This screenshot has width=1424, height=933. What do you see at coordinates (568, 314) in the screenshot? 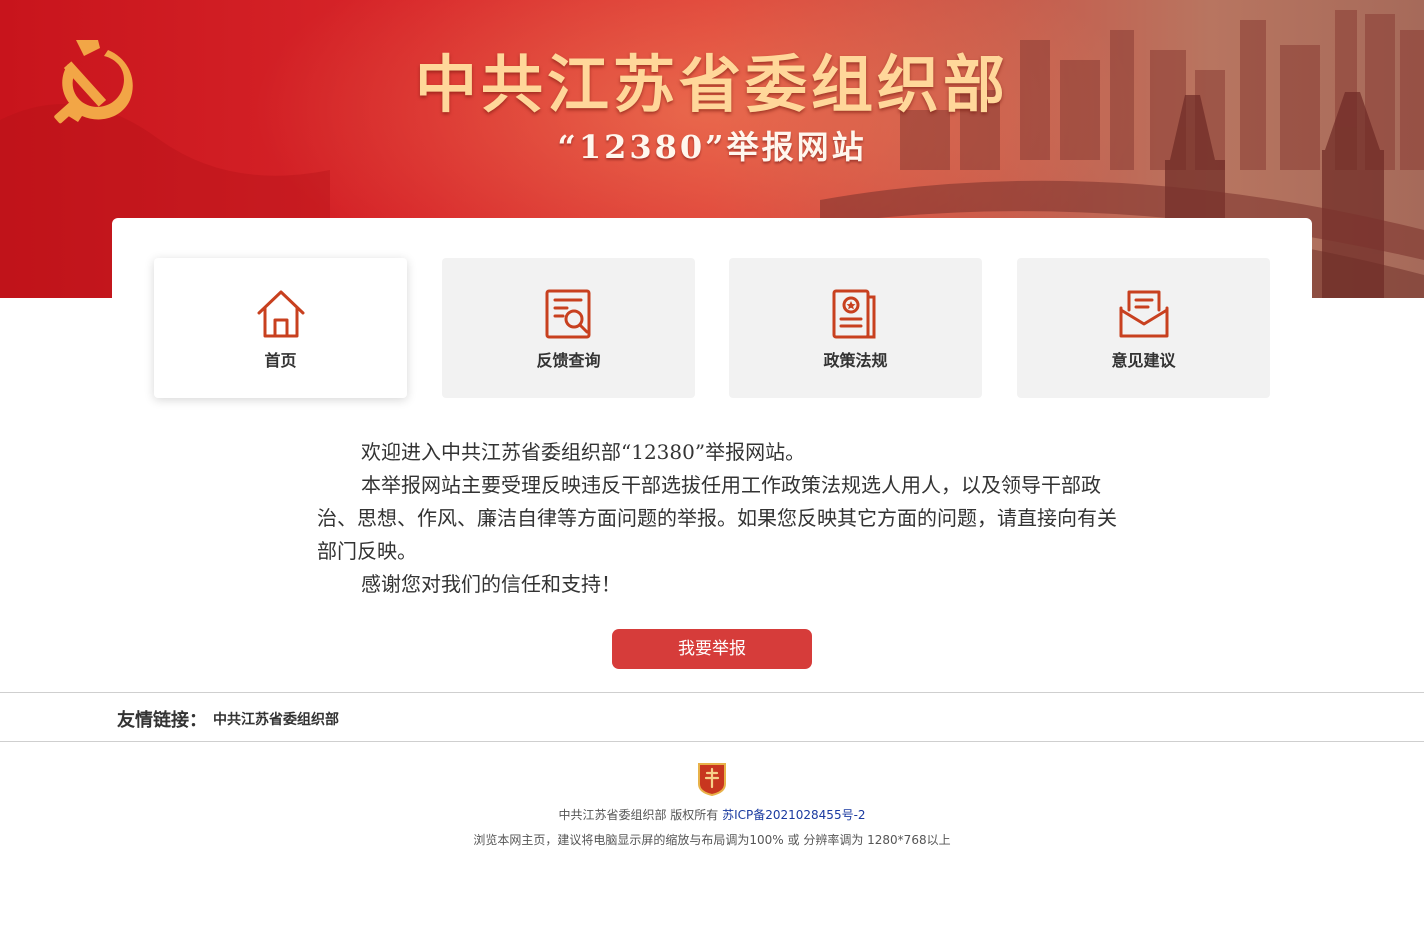
I see `document-search-icon` at bounding box center [568, 314].